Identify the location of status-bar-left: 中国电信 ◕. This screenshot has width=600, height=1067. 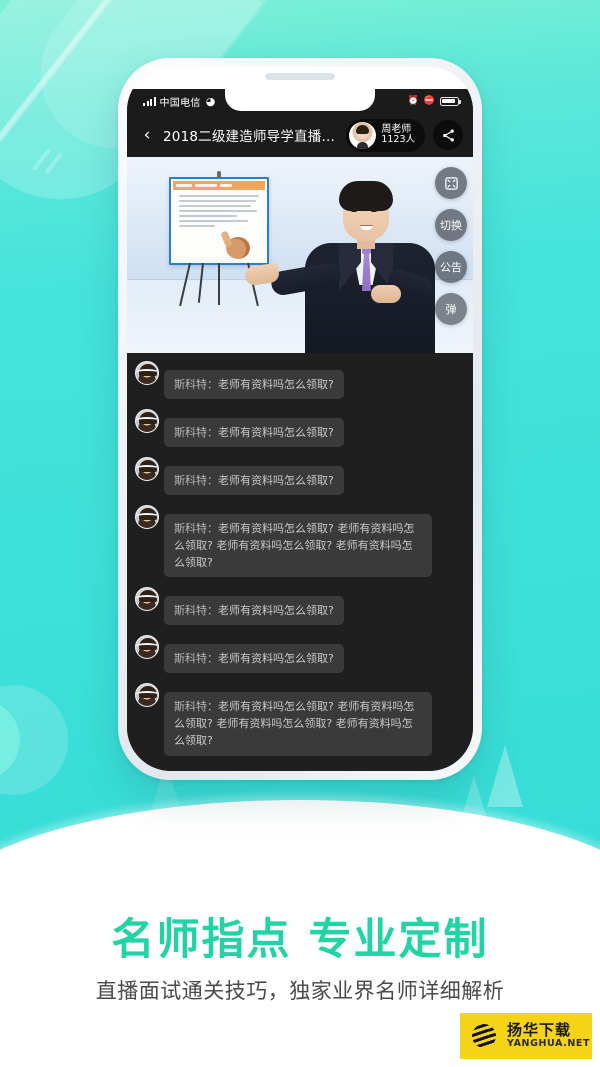
(179, 101).